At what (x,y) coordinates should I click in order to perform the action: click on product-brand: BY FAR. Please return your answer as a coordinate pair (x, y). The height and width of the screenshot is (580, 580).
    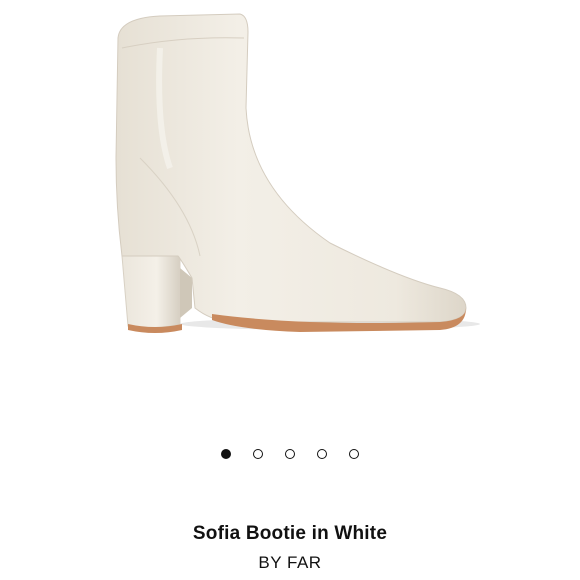
    Looking at the image, I should click on (290, 563).